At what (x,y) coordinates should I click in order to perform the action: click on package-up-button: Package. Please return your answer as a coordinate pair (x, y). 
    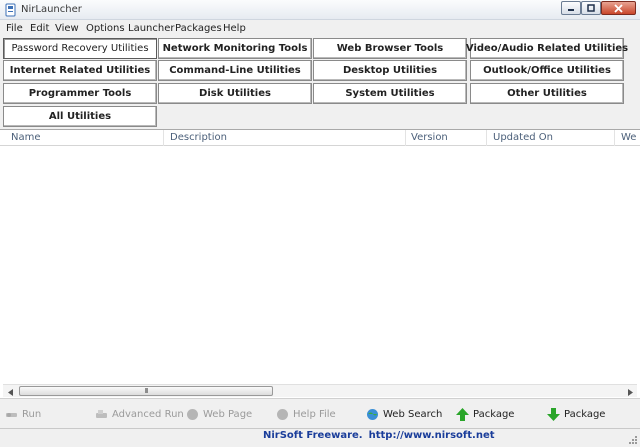
    Looking at the image, I should click on (485, 414).